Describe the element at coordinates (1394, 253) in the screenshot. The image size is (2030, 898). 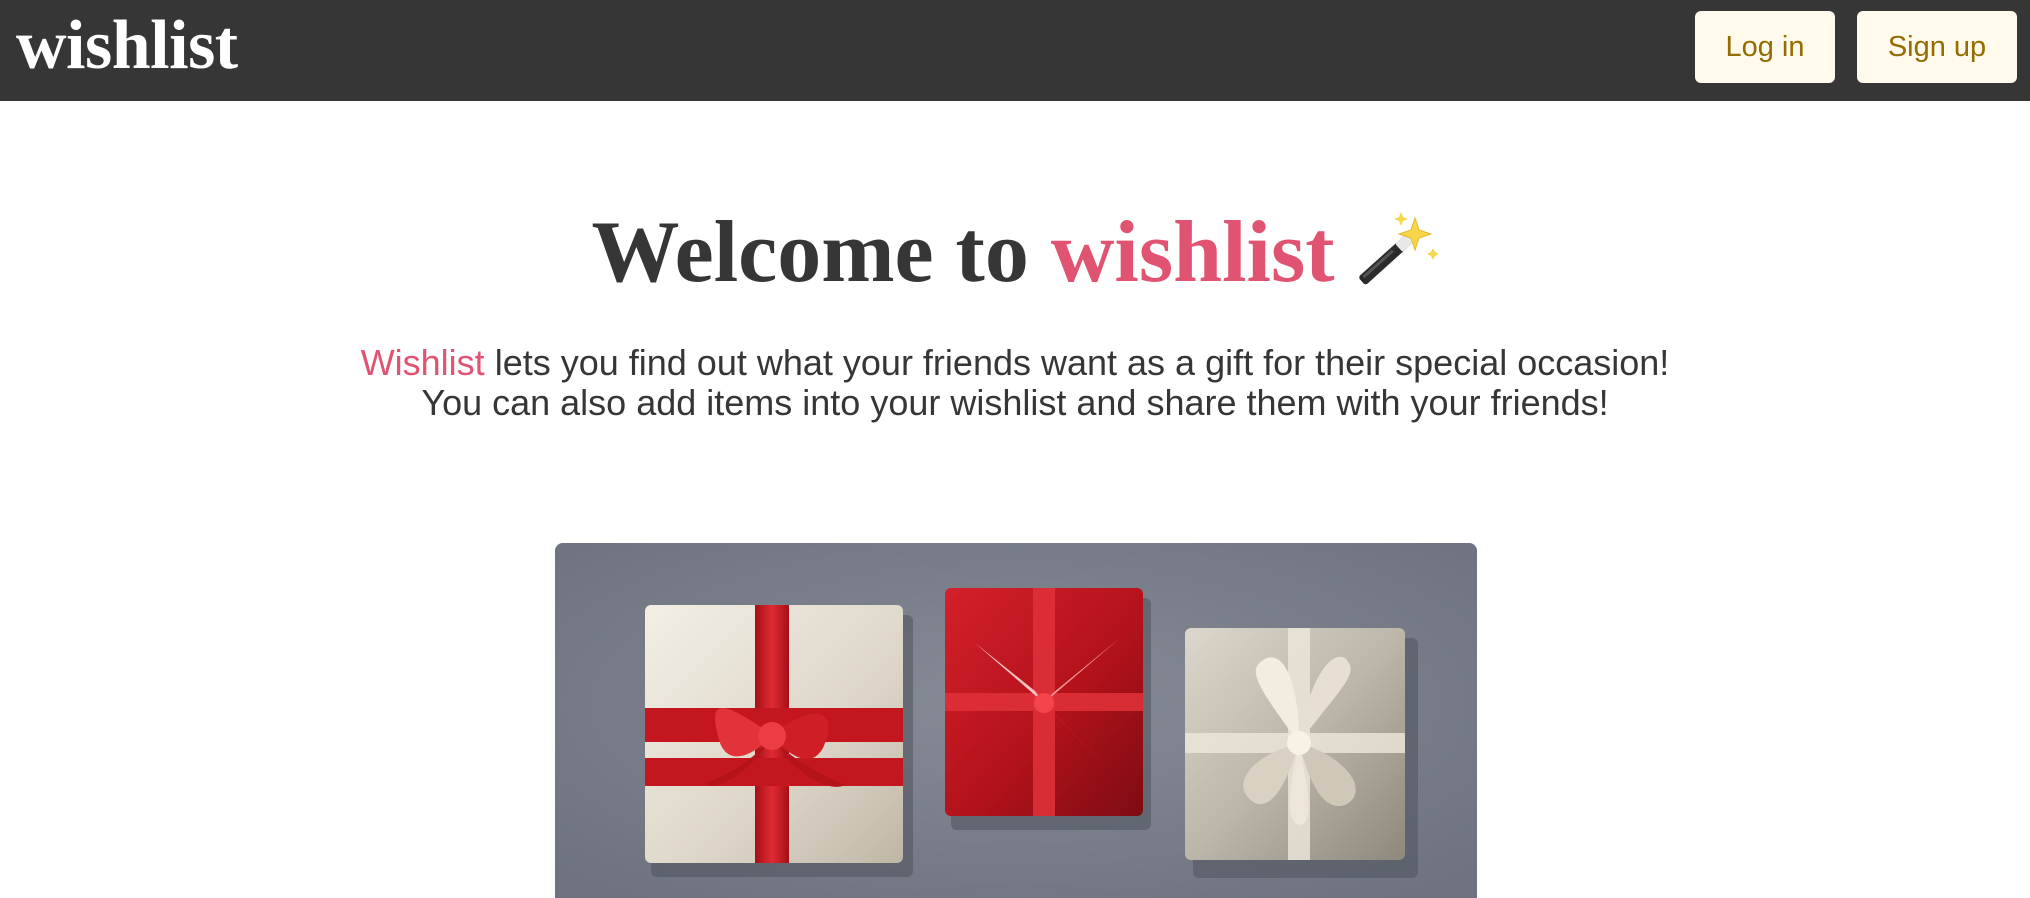
I see `magic-wand-icon` at that location.